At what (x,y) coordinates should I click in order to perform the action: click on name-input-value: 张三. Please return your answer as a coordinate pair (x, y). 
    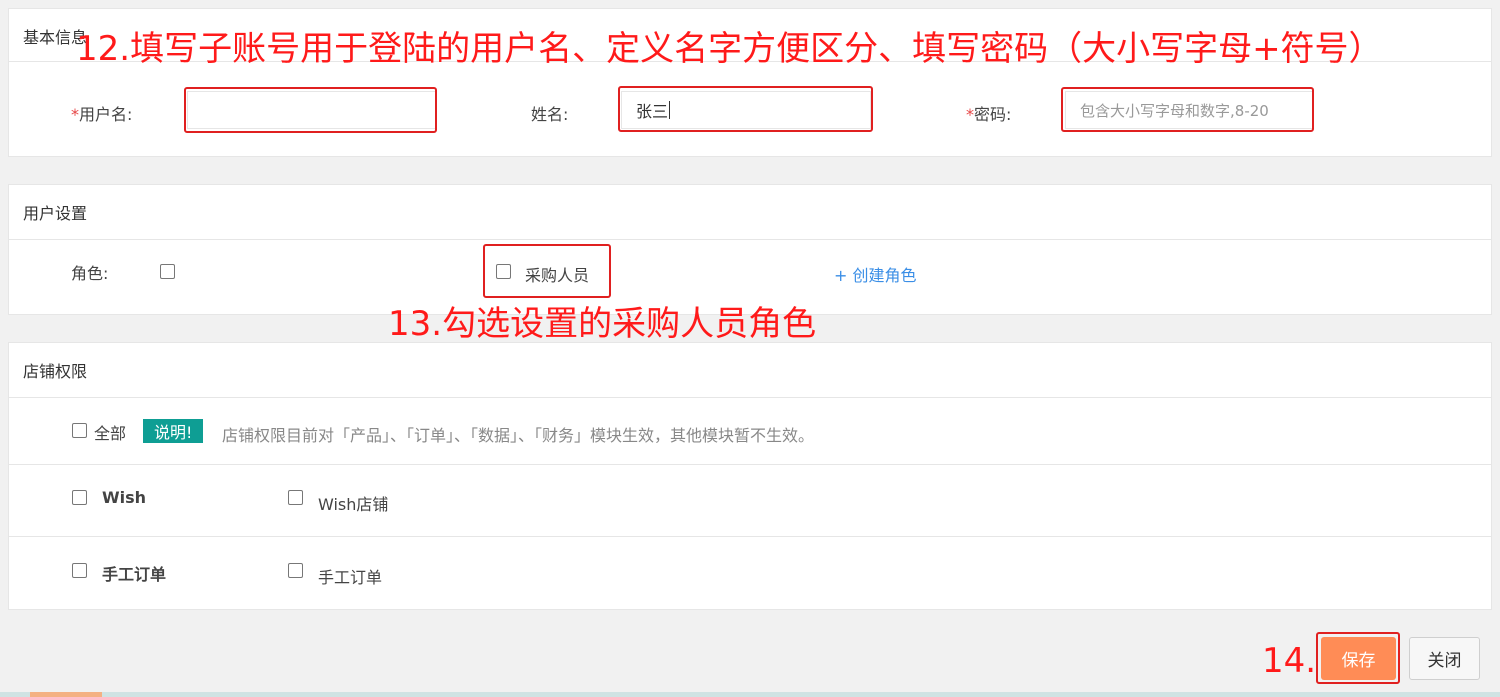
    Looking at the image, I should click on (652, 111).